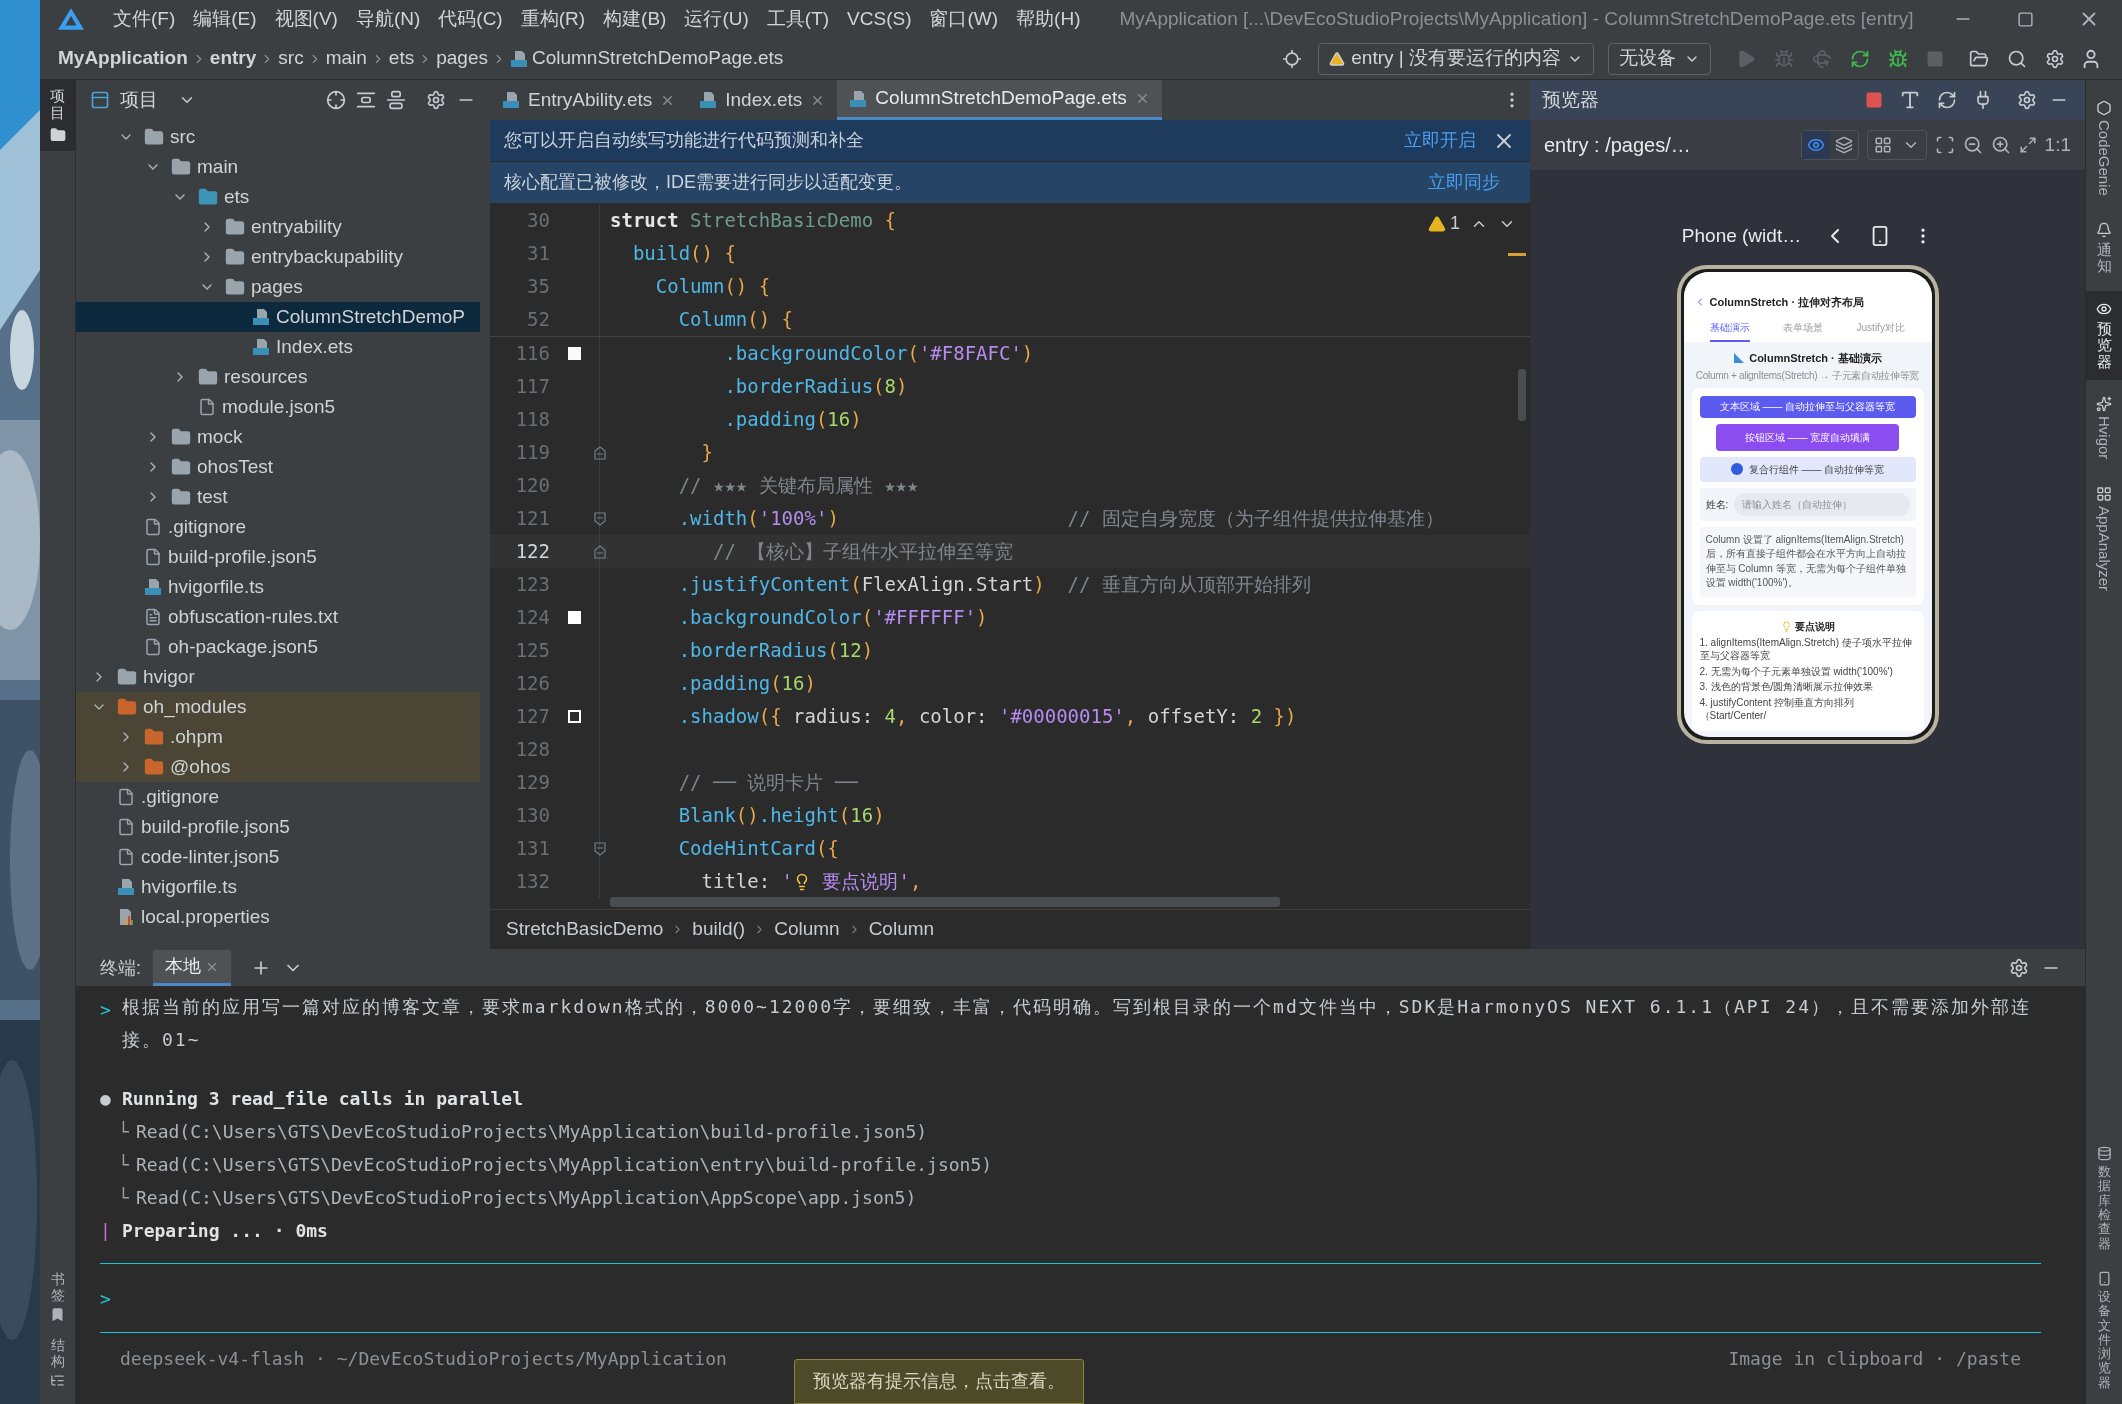 This screenshot has height=1404, width=2122. I want to click on stop-icon, so click(1874, 100).